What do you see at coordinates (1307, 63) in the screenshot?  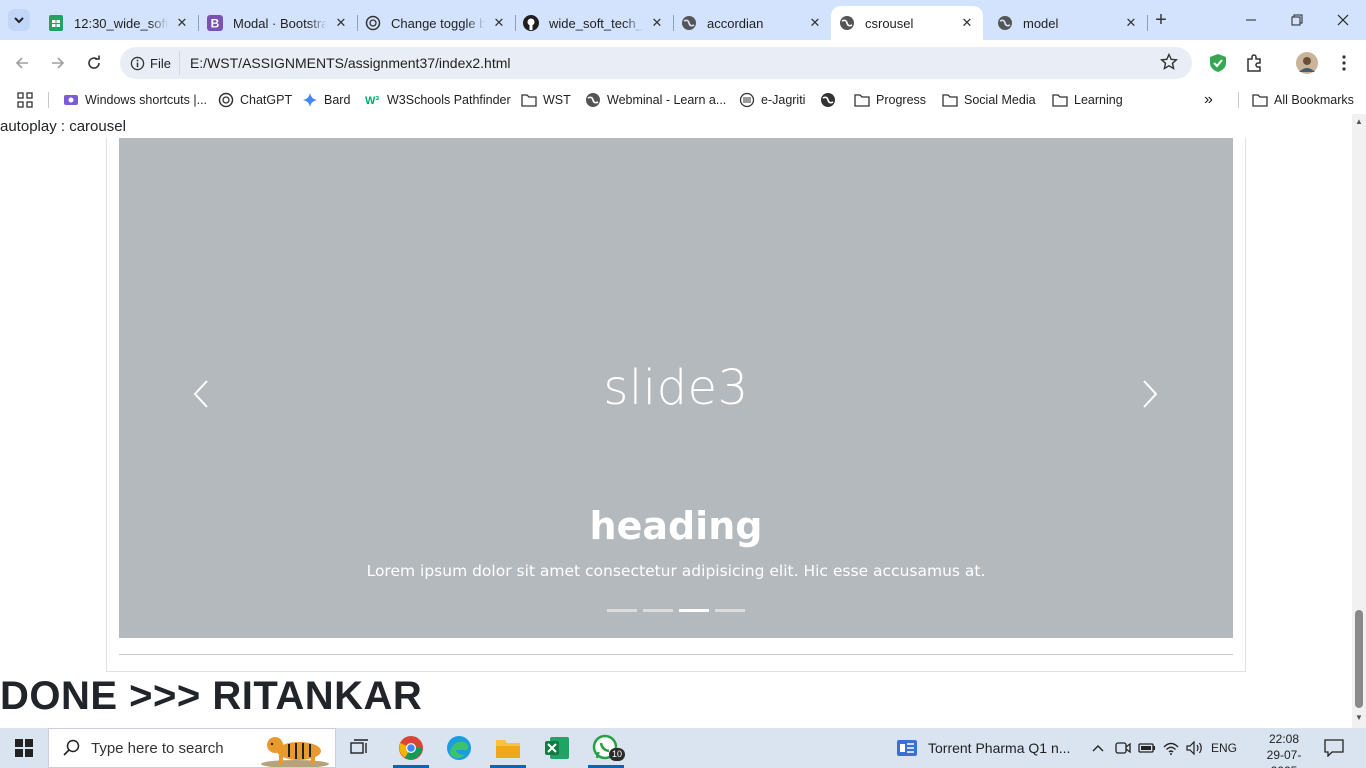 I see `profile-avatar` at bounding box center [1307, 63].